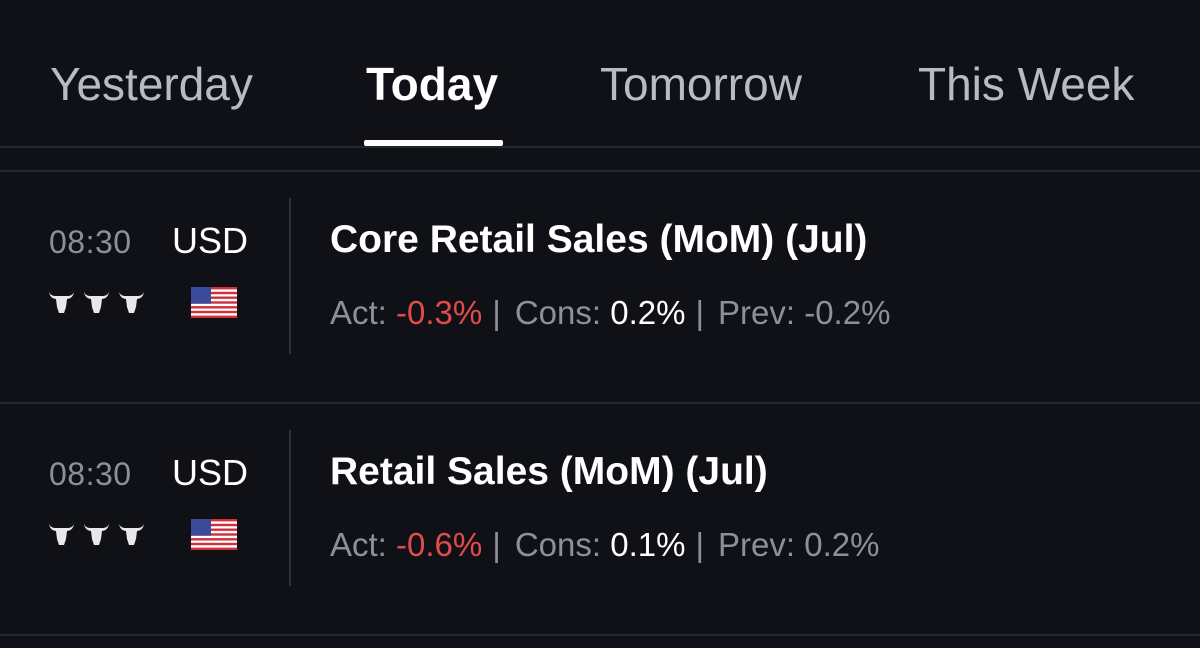 This screenshot has width=1200, height=648. What do you see at coordinates (648, 312) in the screenshot?
I see `consensus-value: 0.2%` at bounding box center [648, 312].